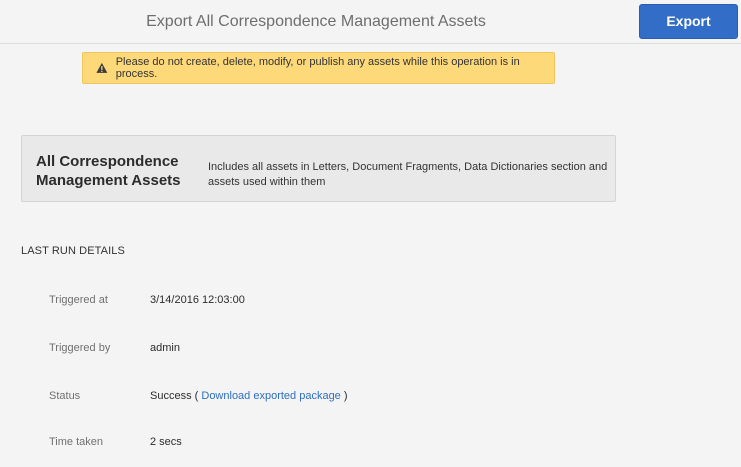 The height and width of the screenshot is (467, 741). What do you see at coordinates (65, 396) in the screenshot?
I see `status-label: Status` at bounding box center [65, 396].